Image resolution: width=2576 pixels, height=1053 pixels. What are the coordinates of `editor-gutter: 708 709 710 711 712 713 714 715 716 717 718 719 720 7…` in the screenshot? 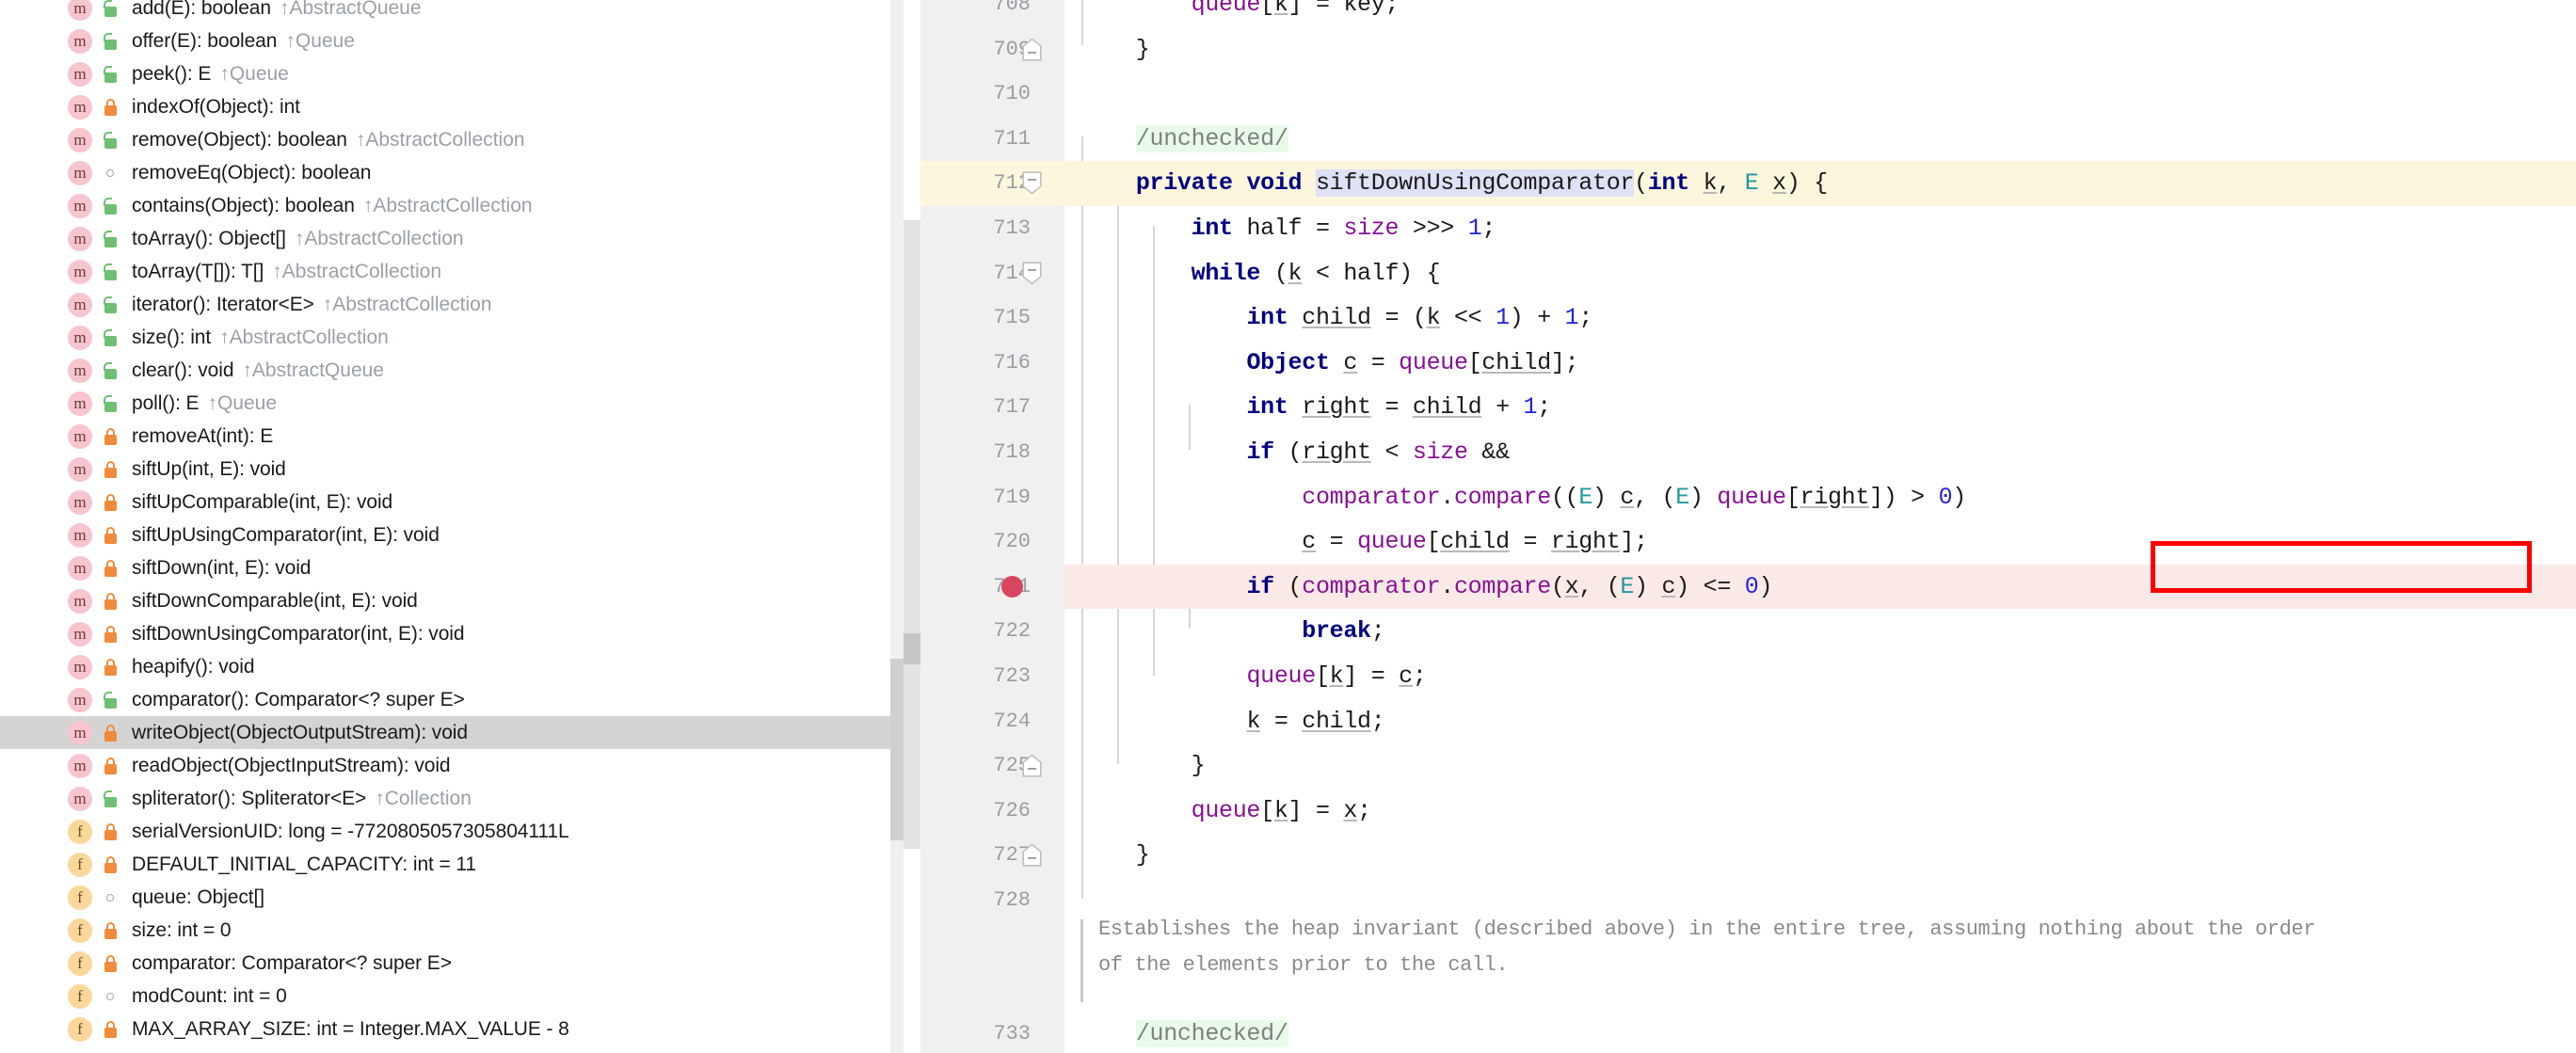 It's located at (992, 526).